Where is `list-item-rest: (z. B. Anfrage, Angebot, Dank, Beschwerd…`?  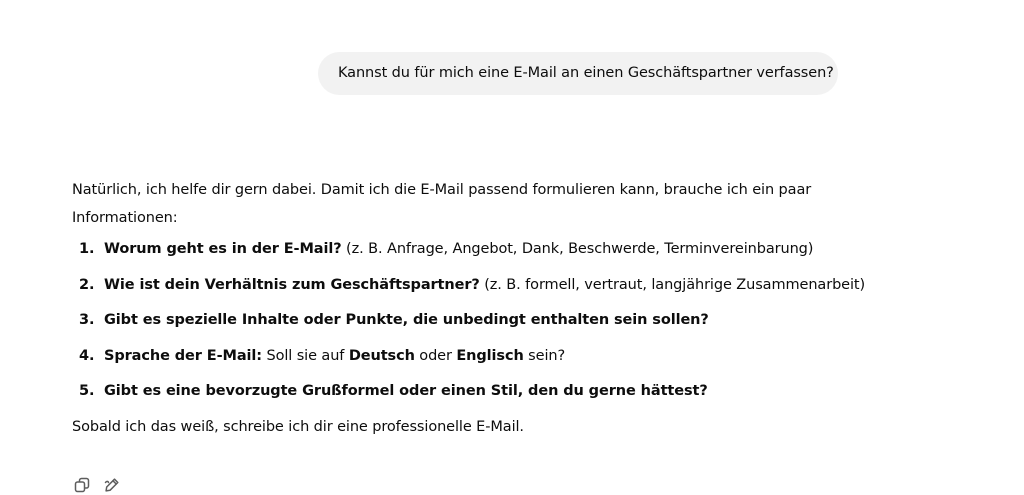
list-item-rest: (z. B. Anfrage, Angebot, Dank, Beschwerd… is located at coordinates (577, 249).